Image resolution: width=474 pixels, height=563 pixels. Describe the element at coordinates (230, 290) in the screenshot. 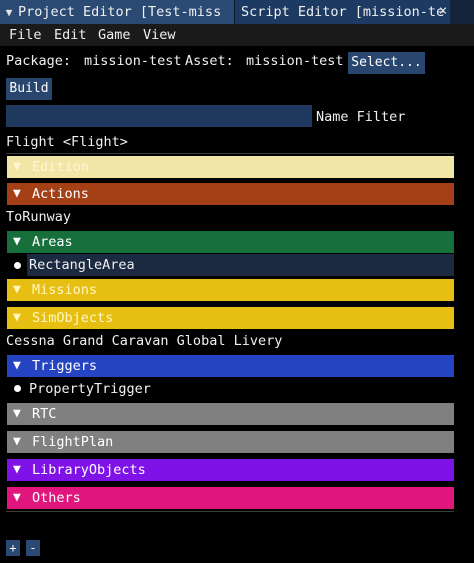

I see `section-missions: ▼ Missions` at that location.